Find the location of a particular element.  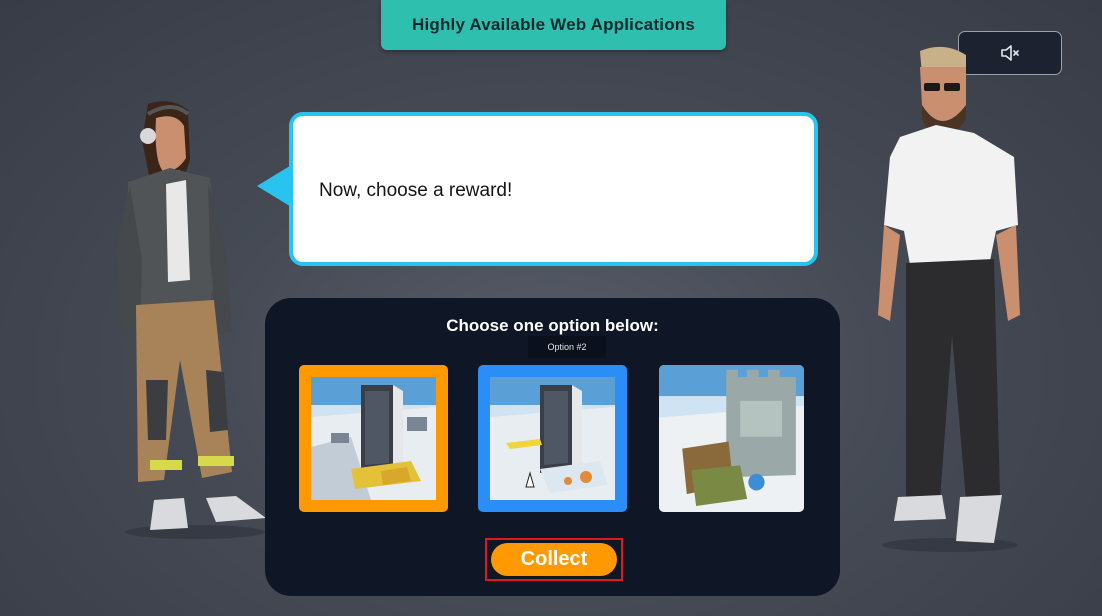

reward-option-1-image is located at coordinates (373, 438).